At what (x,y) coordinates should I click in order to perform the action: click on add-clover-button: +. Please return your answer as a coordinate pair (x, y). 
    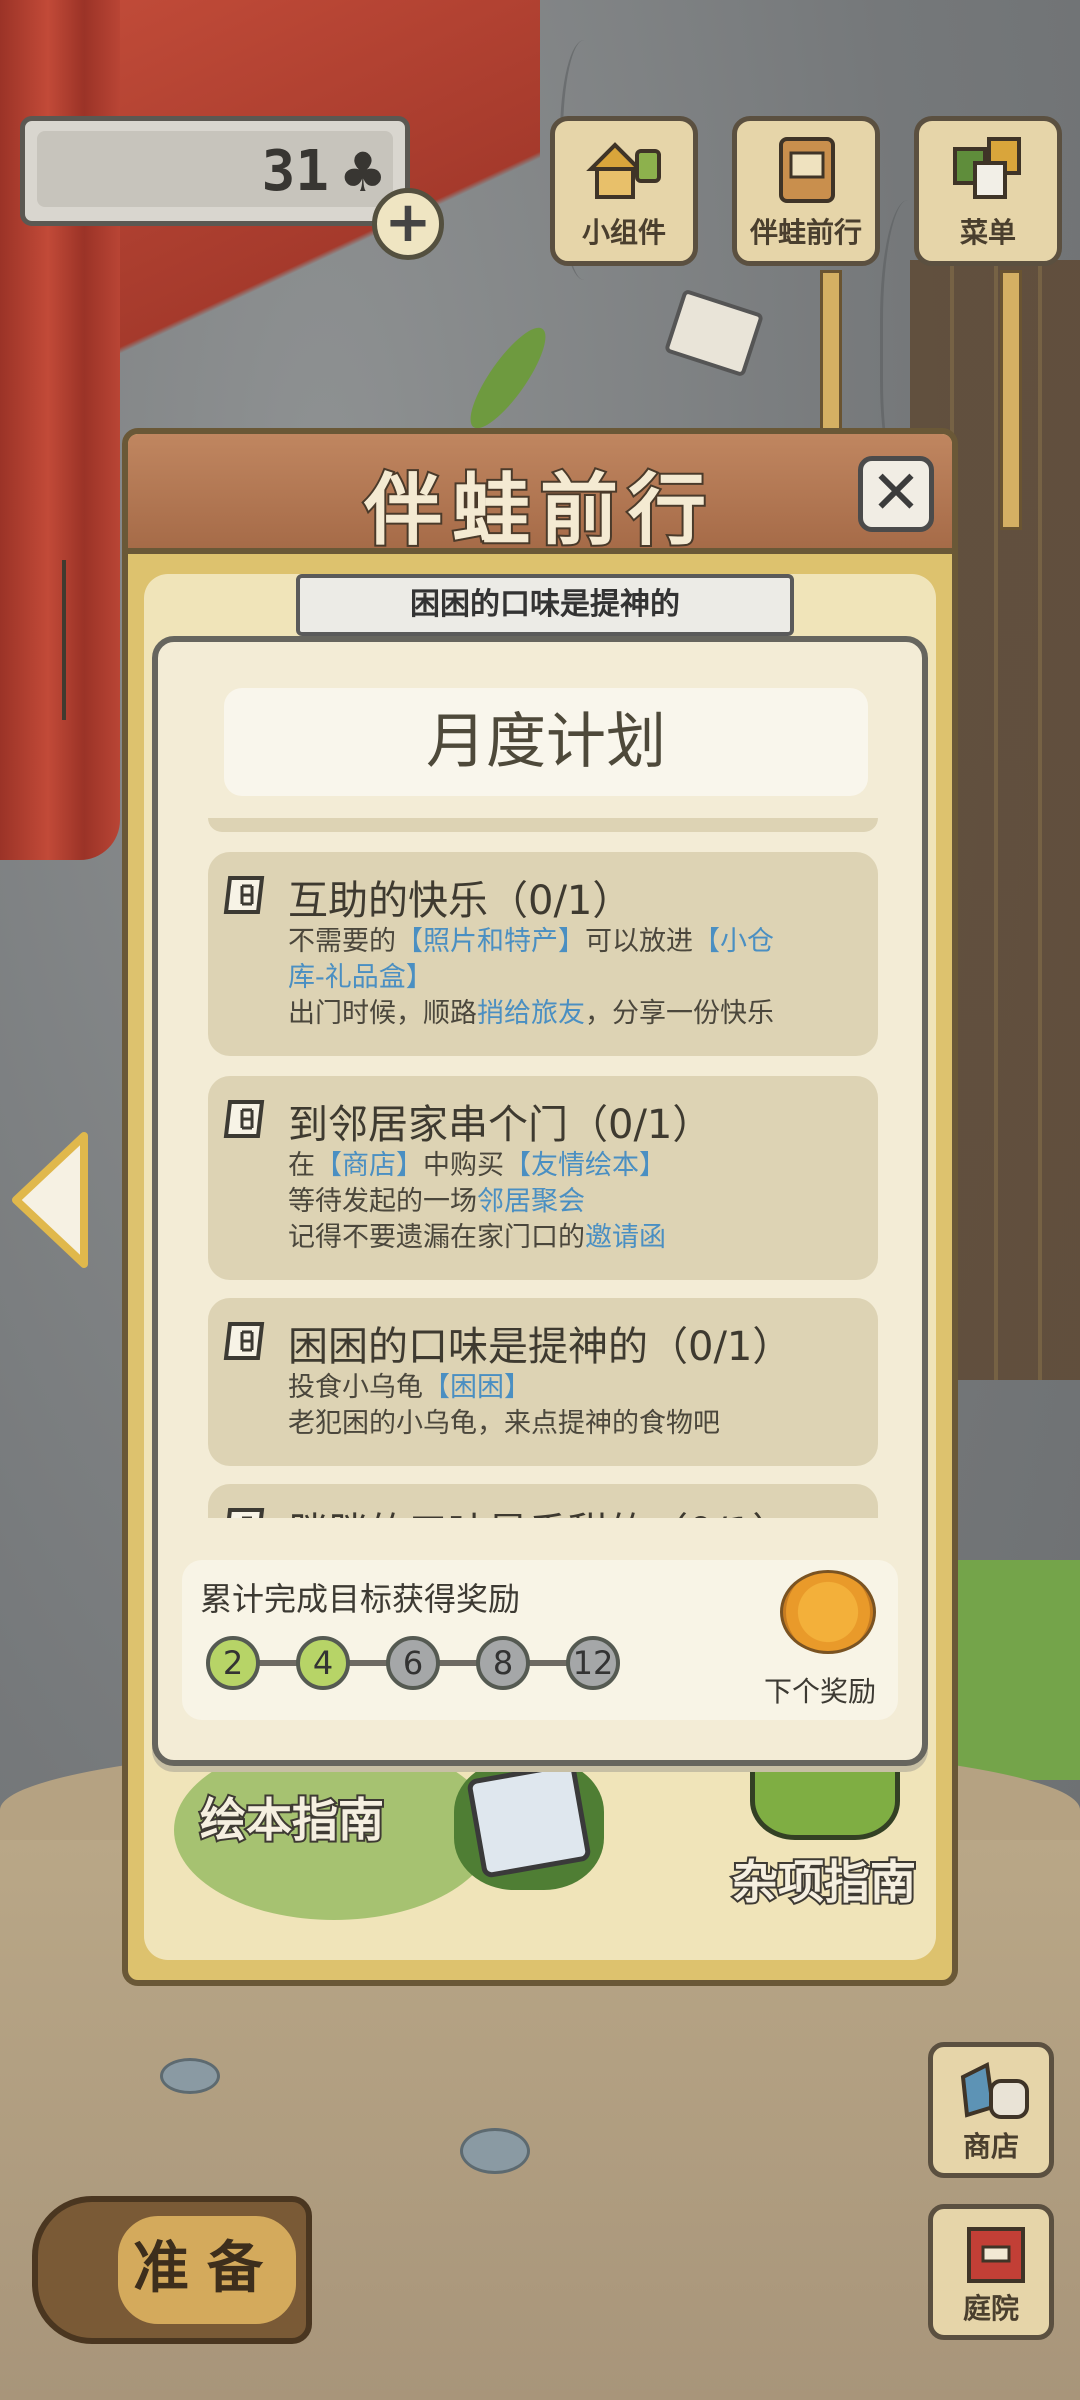
    Looking at the image, I should click on (408, 224).